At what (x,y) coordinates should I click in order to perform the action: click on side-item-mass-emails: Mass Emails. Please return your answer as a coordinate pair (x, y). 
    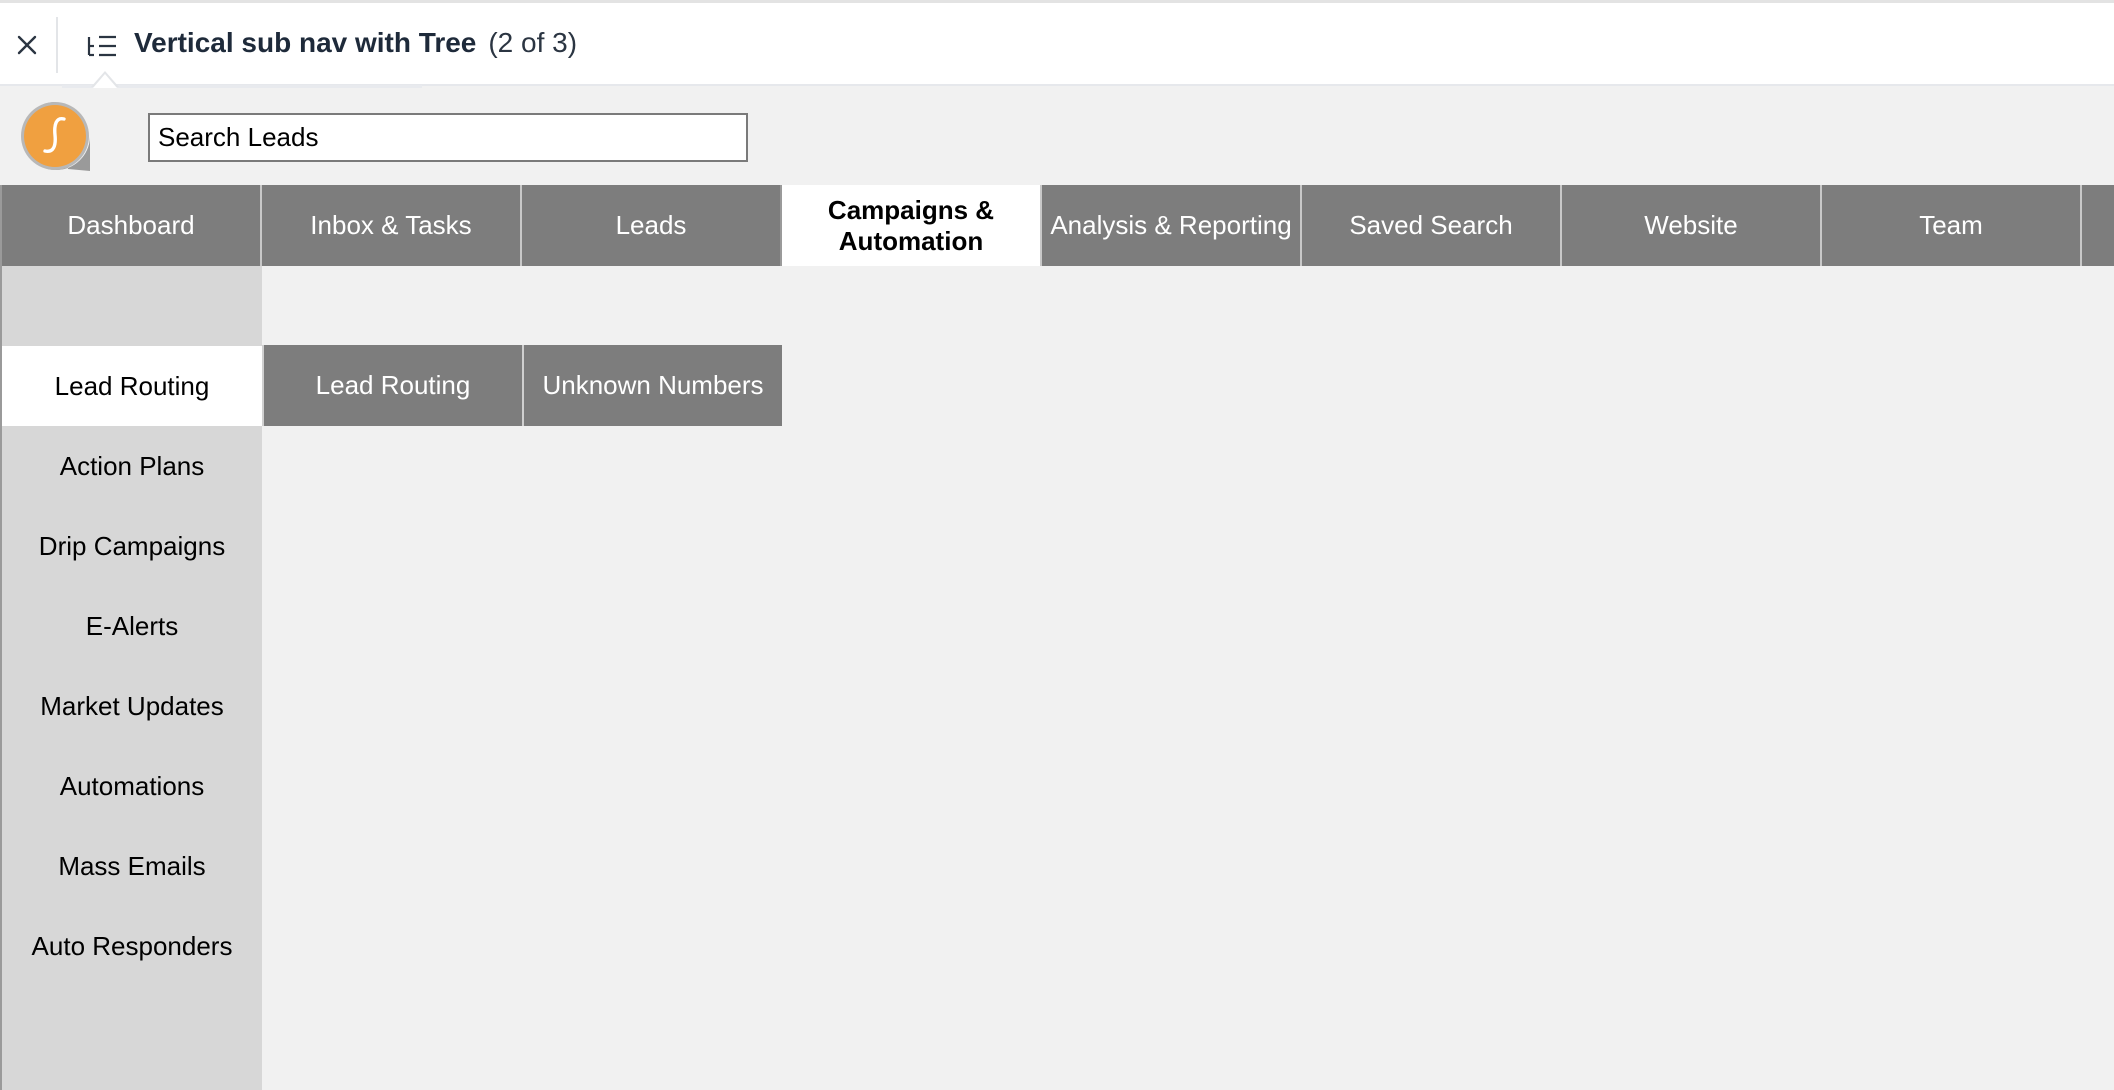
    Looking at the image, I should click on (132, 866).